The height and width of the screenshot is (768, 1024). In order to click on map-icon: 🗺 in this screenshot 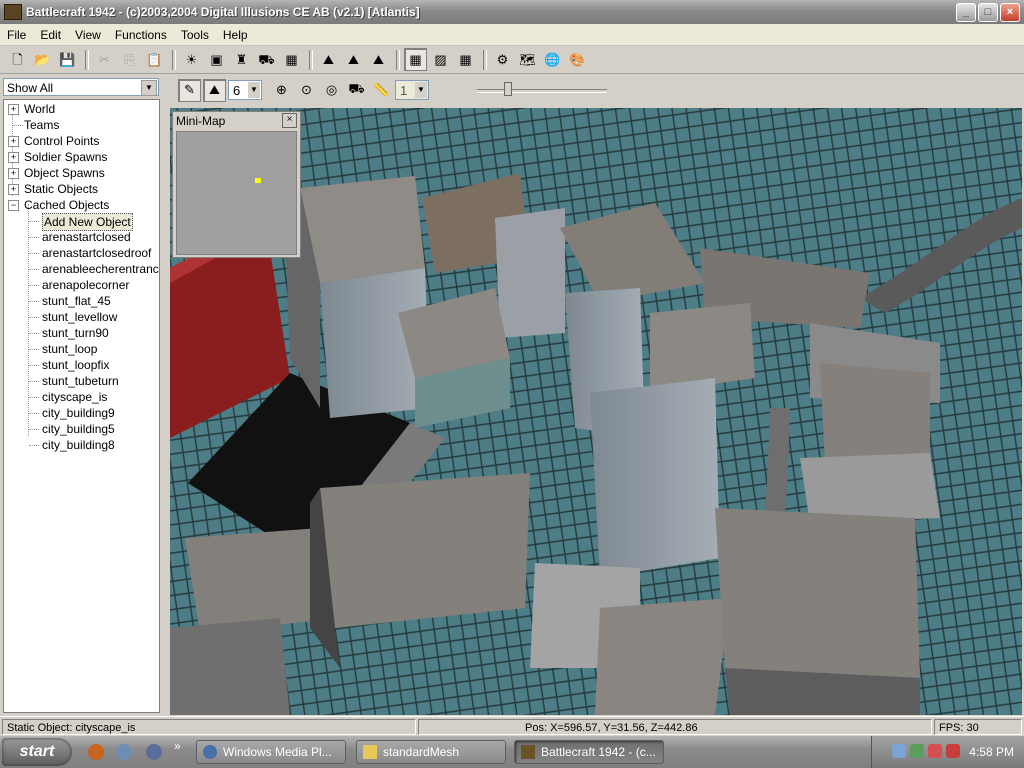, I will do `click(527, 59)`.